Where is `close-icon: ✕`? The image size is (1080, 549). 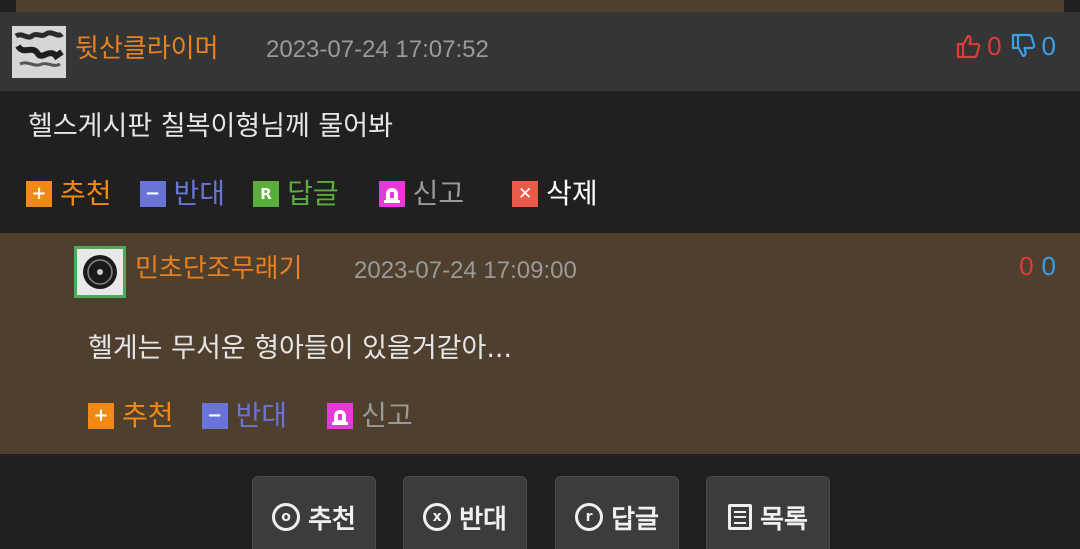 close-icon: ✕ is located at coordinates (525, 194).